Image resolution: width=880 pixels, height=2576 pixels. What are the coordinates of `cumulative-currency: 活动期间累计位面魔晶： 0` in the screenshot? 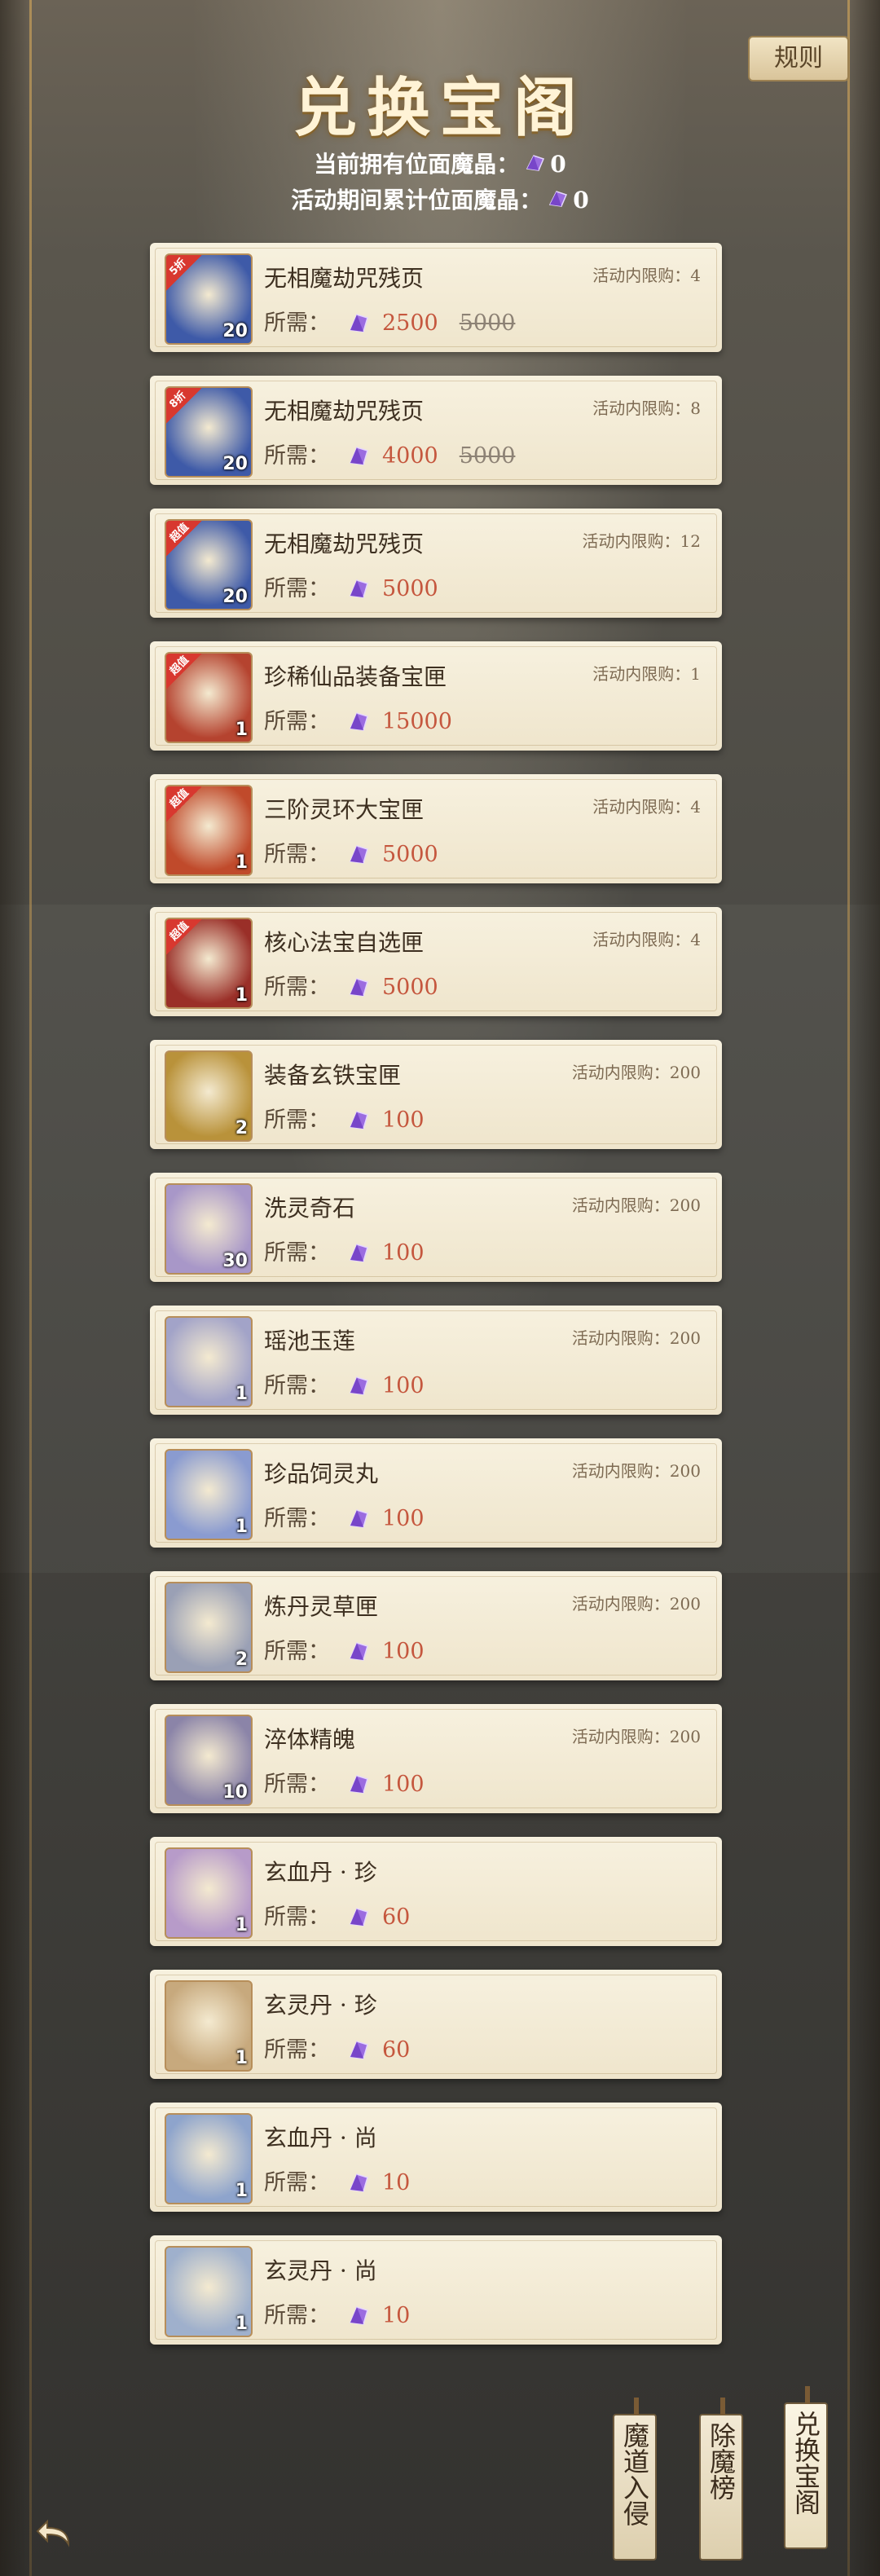 It's located at (440, 199).